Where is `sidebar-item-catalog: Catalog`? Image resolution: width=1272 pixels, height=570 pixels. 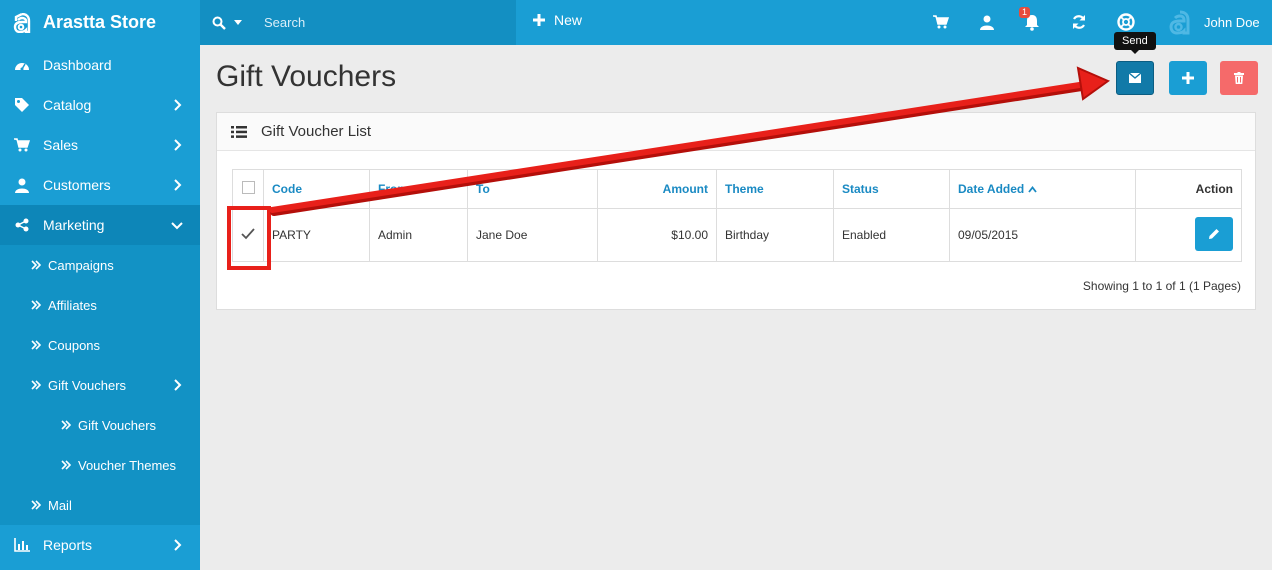 sidebar-item-catalog: Catalog is located at coordinates (100, 105).